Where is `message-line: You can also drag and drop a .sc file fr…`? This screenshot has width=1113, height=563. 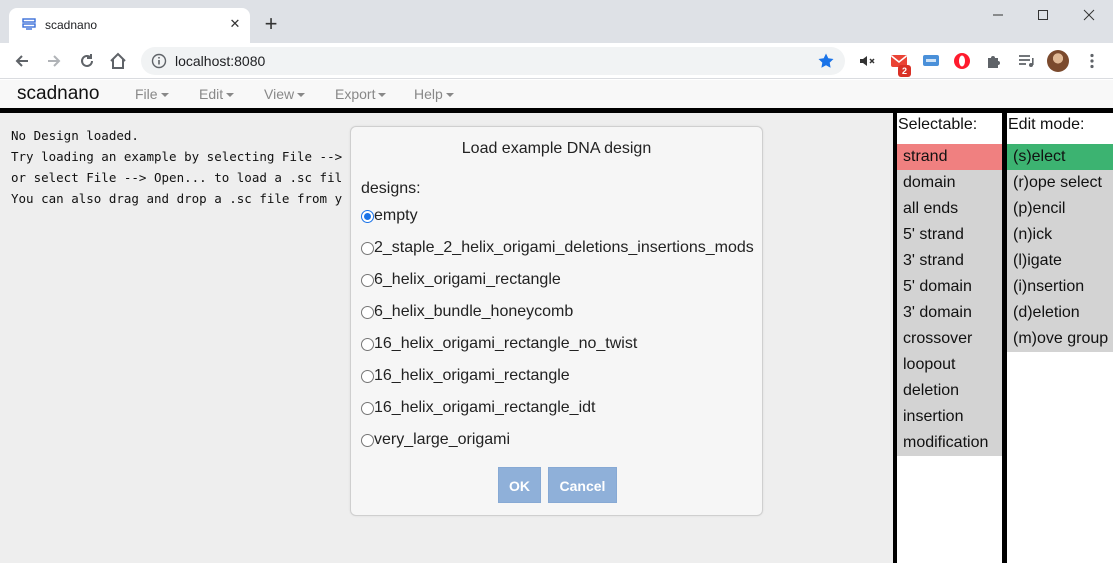
message-line: You can also drag and drop a .sc file fr… is located at coordinates (177, 198).